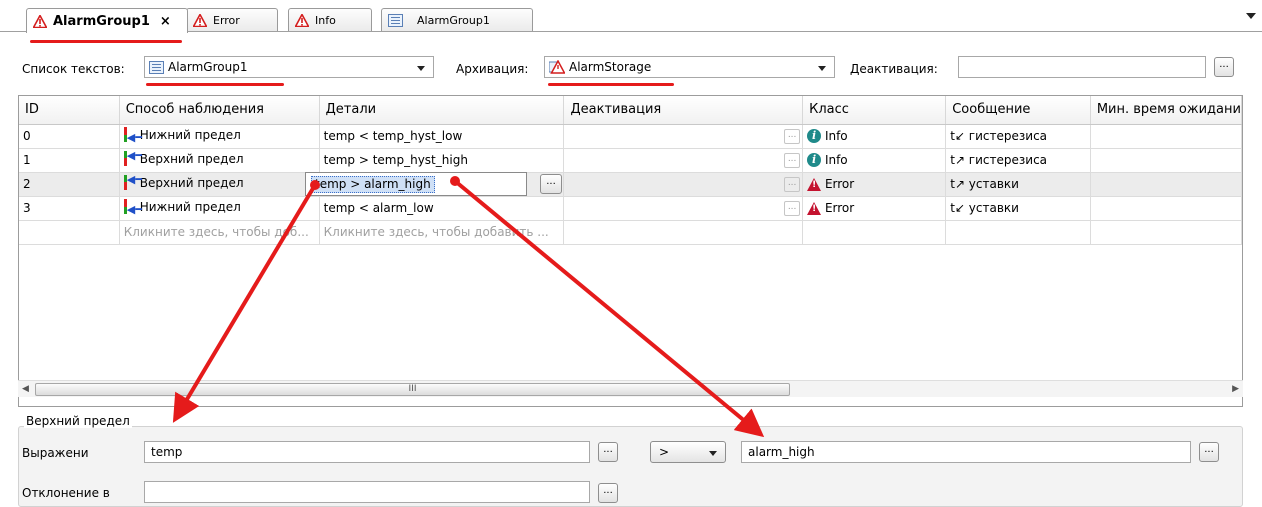 The width and height of the screenshot is (1262, 507). Describe the element at coordinates (814, 208) in the screenshot. I see `error-icon` at that location.